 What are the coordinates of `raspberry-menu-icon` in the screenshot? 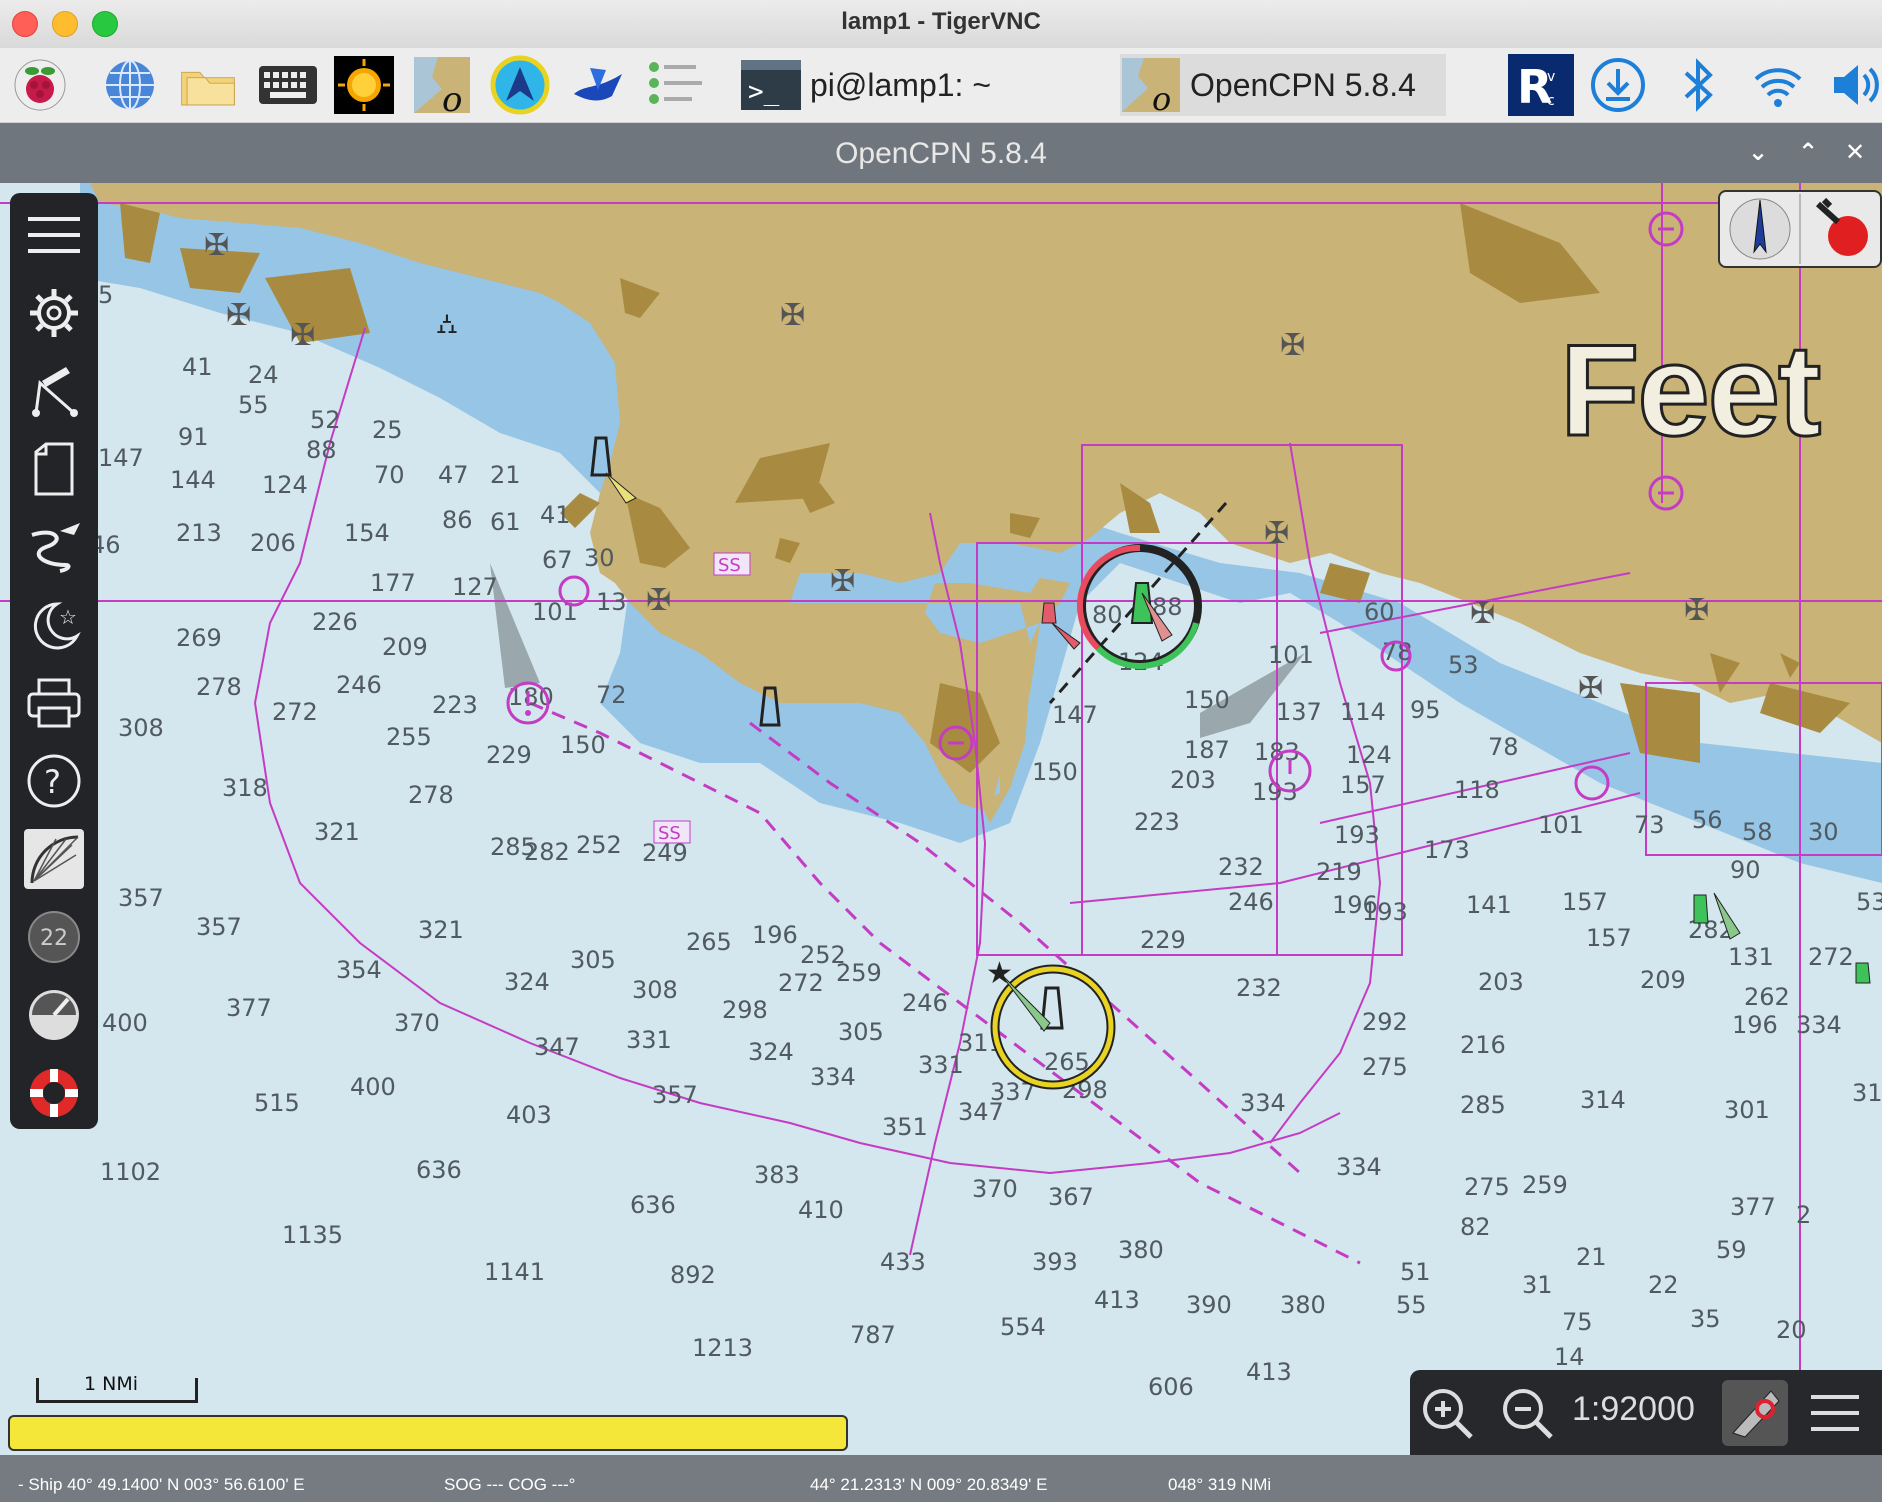 It's located at (40, 85).